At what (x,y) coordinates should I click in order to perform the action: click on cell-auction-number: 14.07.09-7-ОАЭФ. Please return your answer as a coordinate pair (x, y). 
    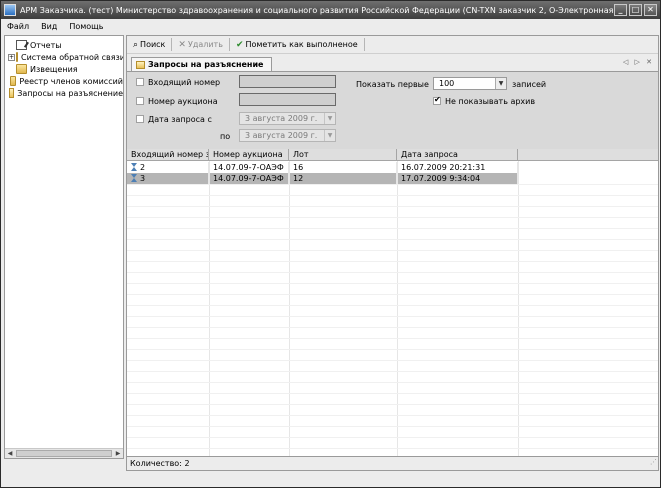
    Looking at the image, I should click on (249, 167).